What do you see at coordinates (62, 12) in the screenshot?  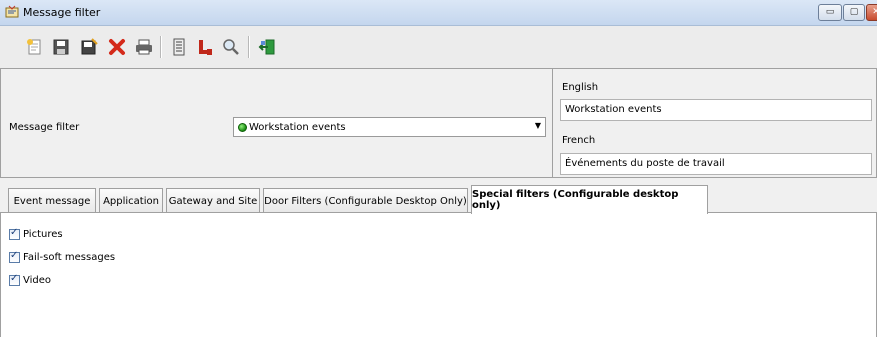 I see `window-title: Message filter` at bounding box center [62, 12].